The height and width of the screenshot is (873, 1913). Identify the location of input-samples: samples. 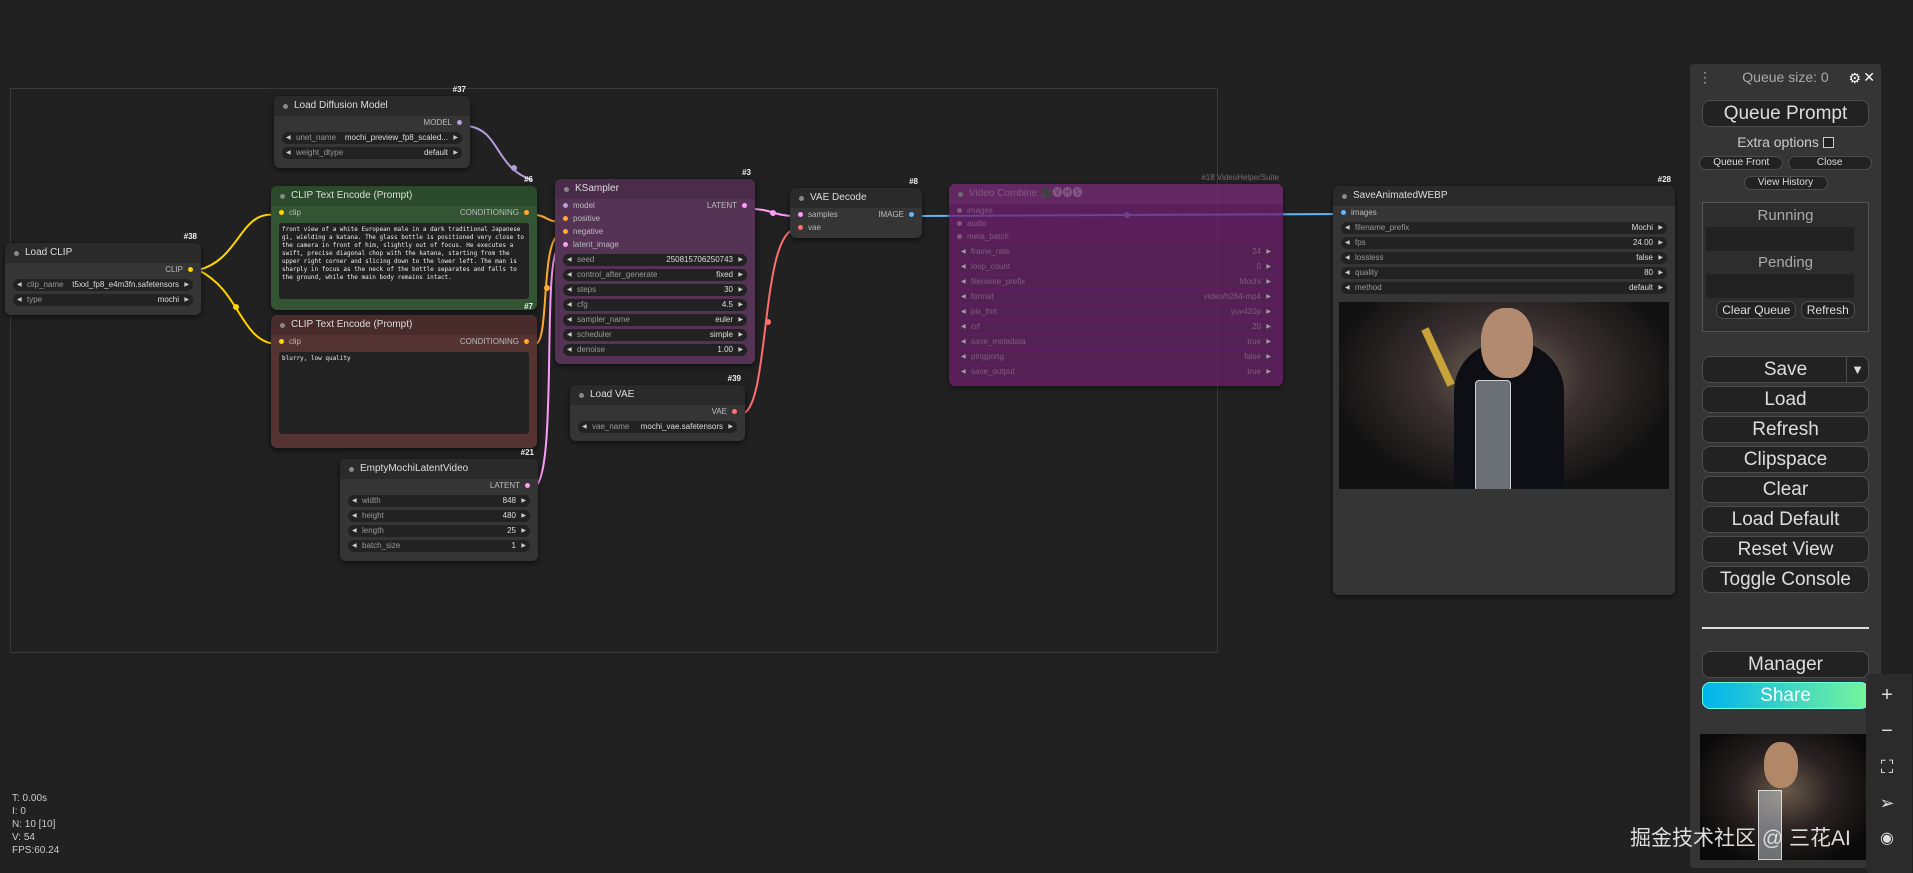
(818, 214).